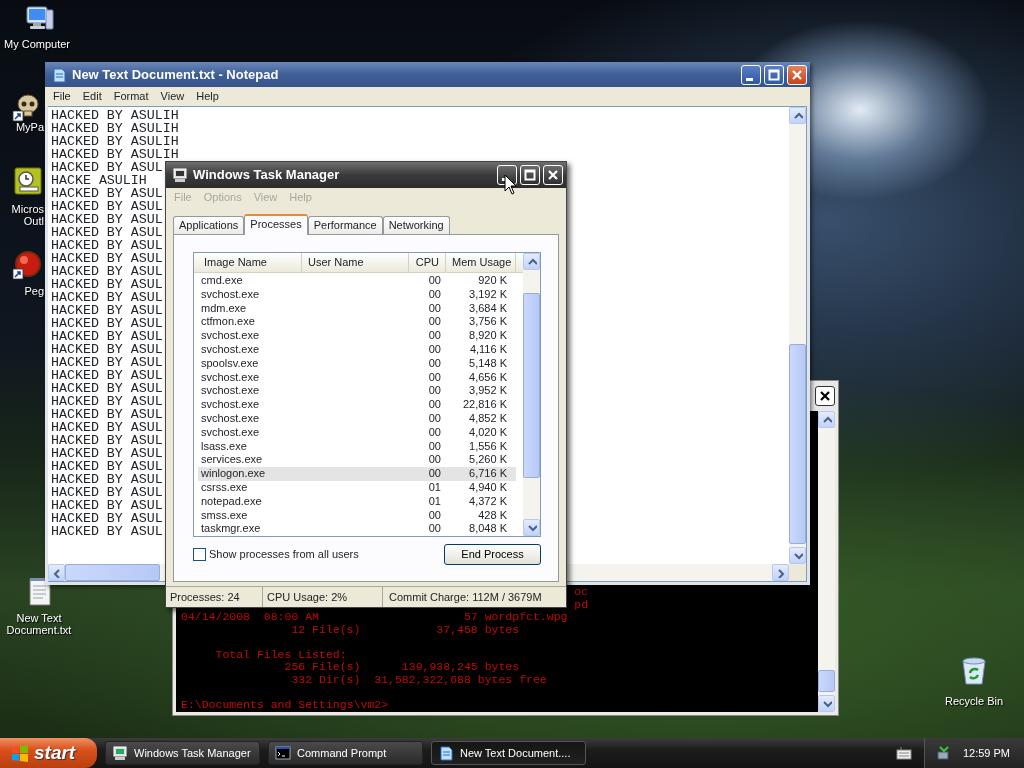  What do you see at coordinates (488, 487) in the screenshot?
I see `table-cell-text: 4,940 K` at bounding box center [488, 487].